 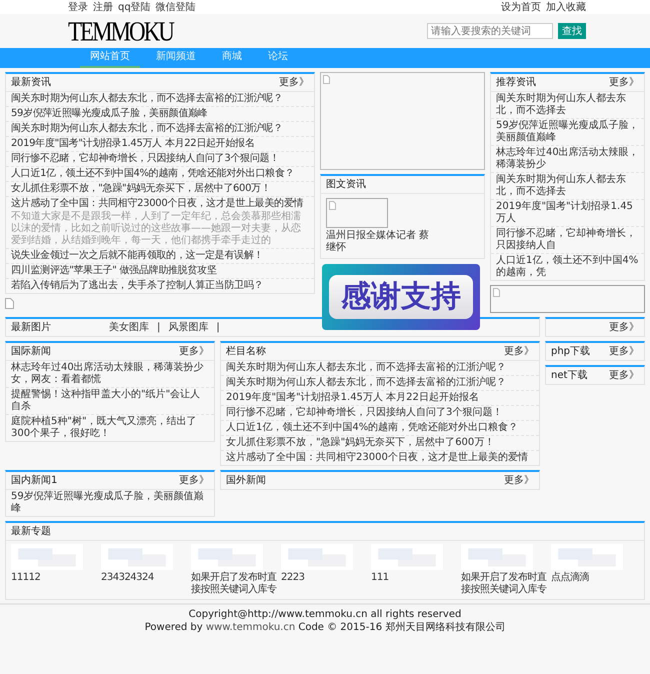 What do you see at coordinates (34, 480) in the screenshot?
I see `section-title: 国内新闻1` at bounding box center [34, 480].